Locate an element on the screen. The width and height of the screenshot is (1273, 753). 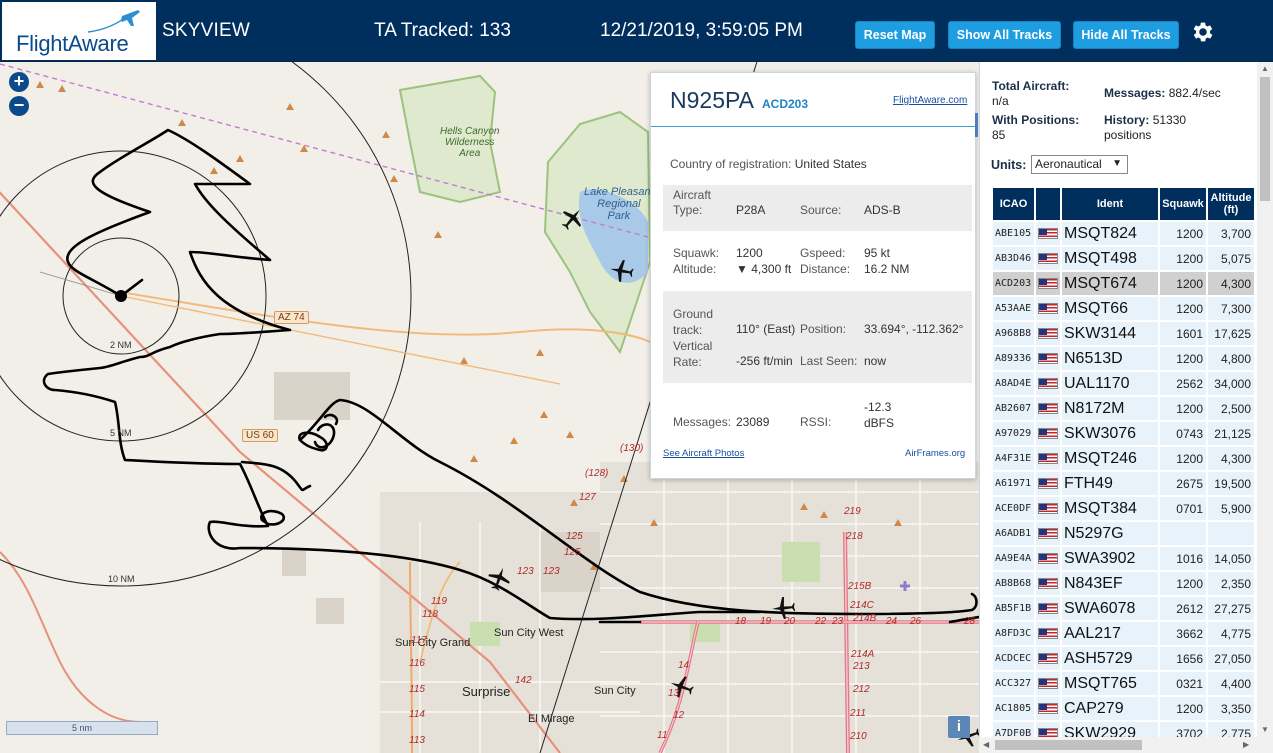
units-select: Aeronautical ▼ is located at coordinates (1079, 164).